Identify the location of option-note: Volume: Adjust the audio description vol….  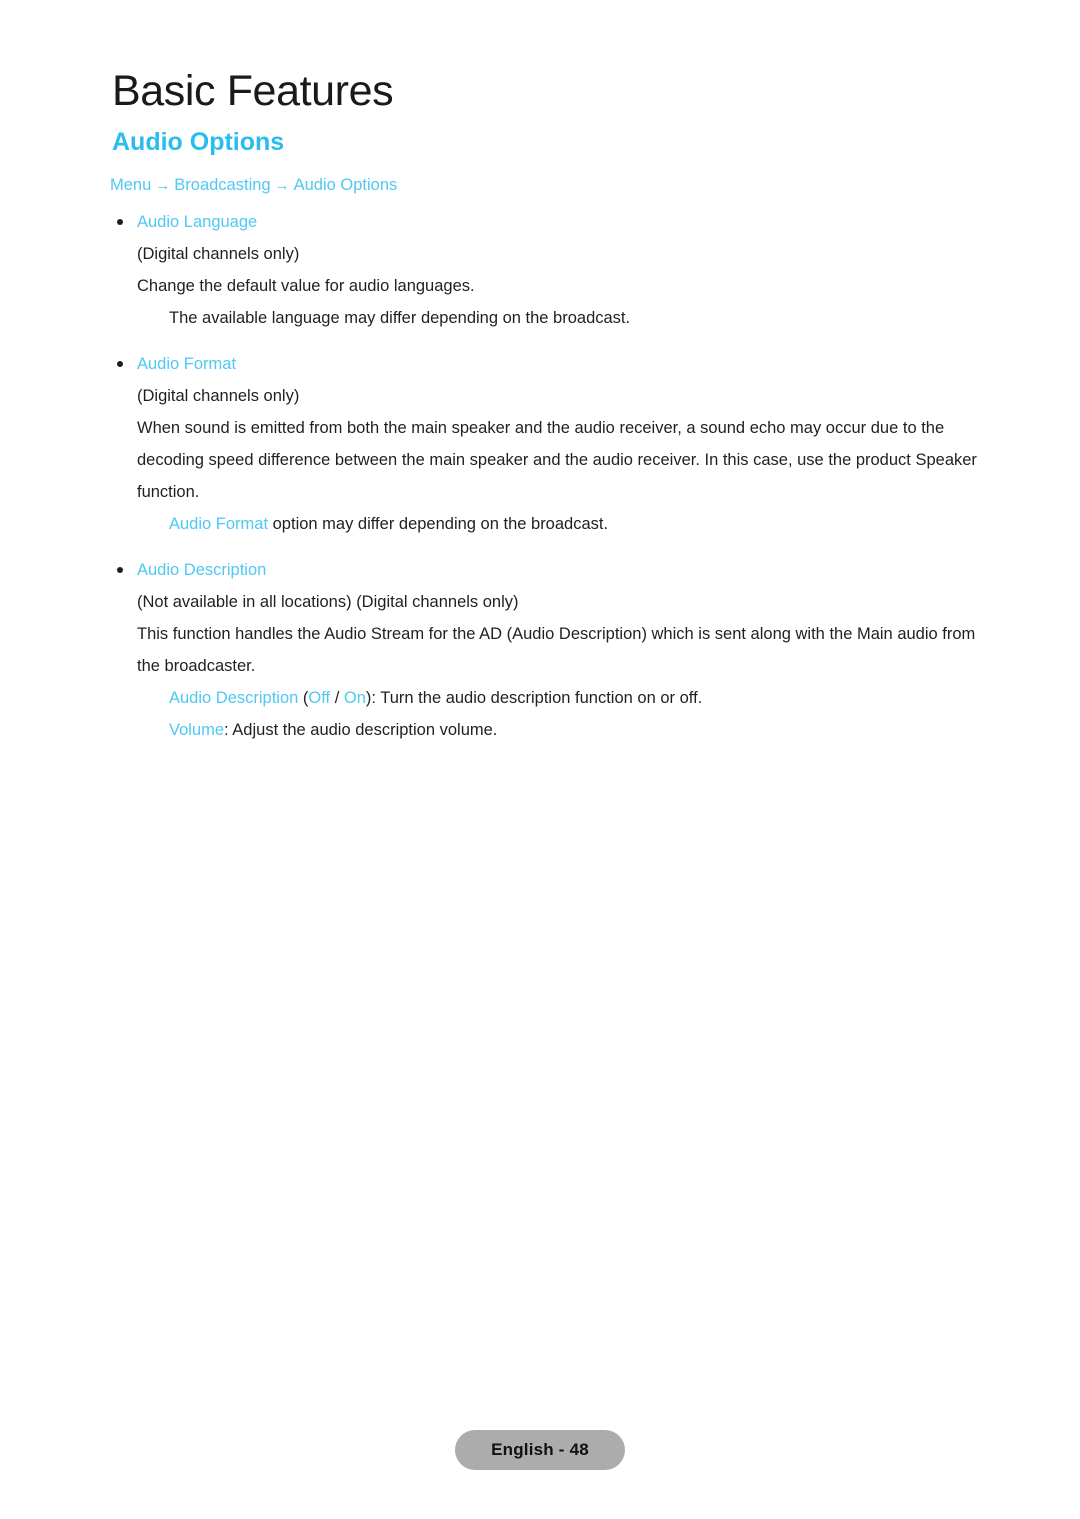
(552, 730).